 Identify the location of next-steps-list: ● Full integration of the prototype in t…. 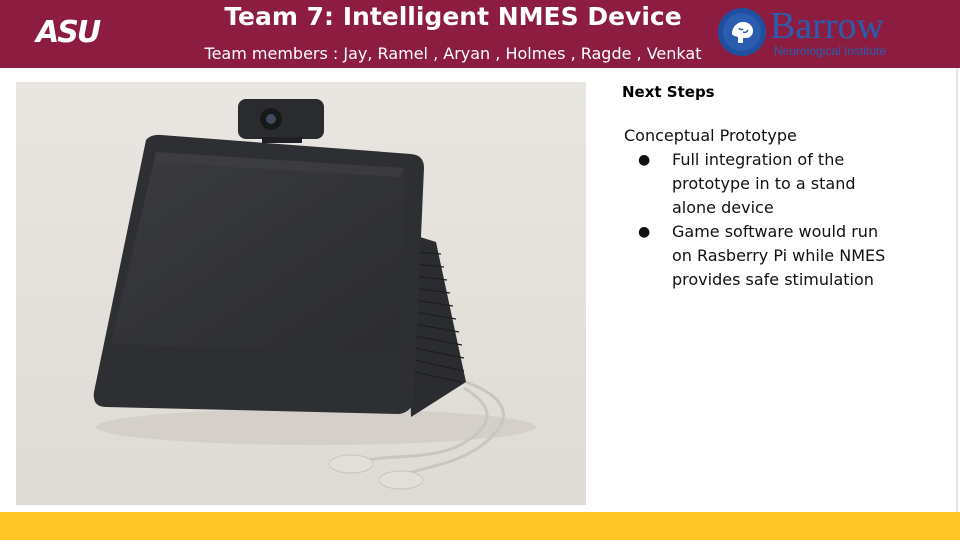
(759, 220).